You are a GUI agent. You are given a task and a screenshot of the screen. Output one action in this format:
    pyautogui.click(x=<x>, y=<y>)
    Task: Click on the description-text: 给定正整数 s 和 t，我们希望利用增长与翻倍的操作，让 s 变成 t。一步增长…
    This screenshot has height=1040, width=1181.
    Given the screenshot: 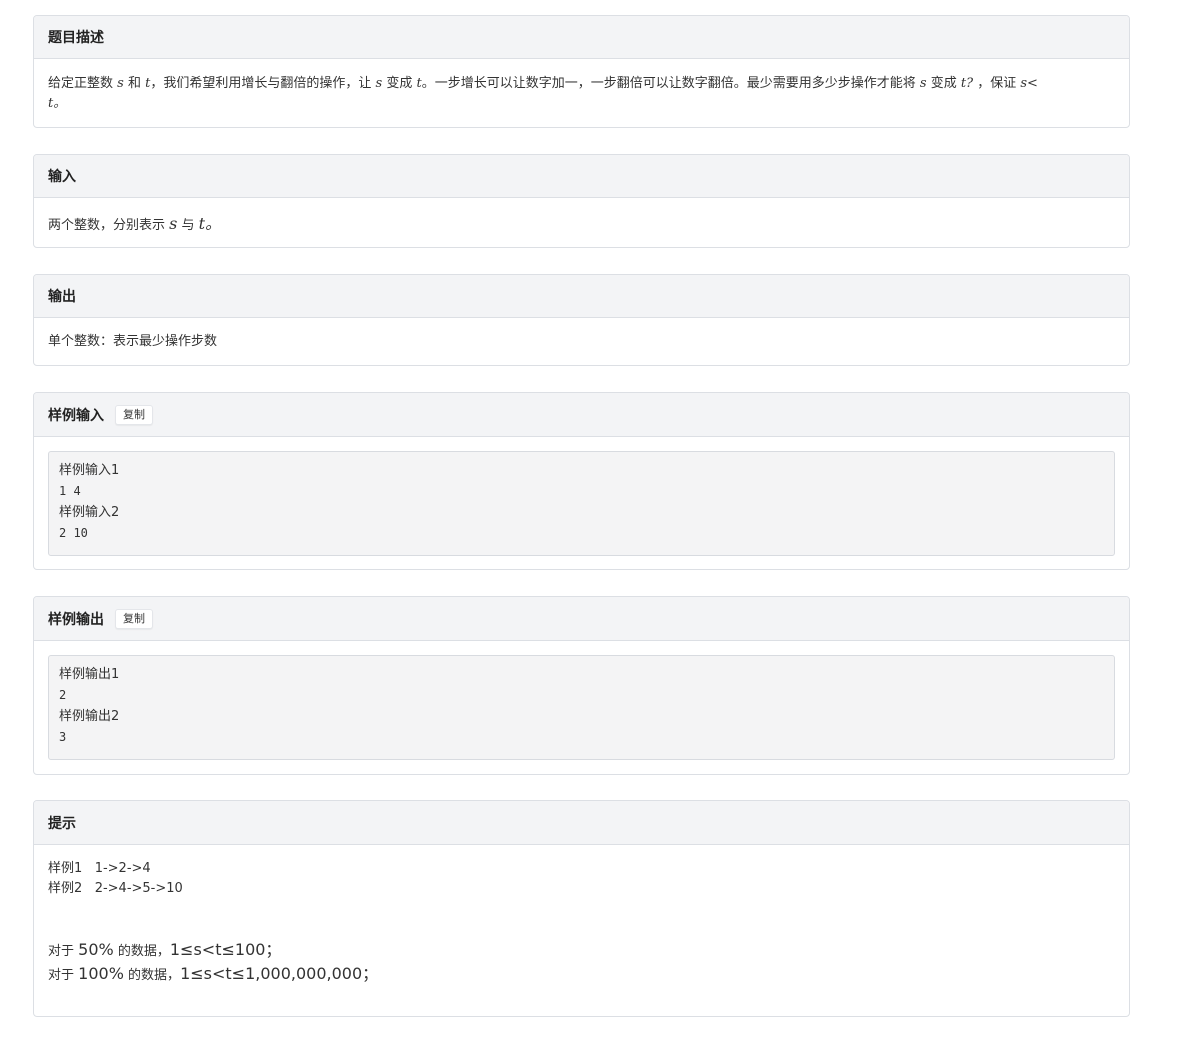 What is the action you would take?
    pyautogui.click(x=543, y=93)
    